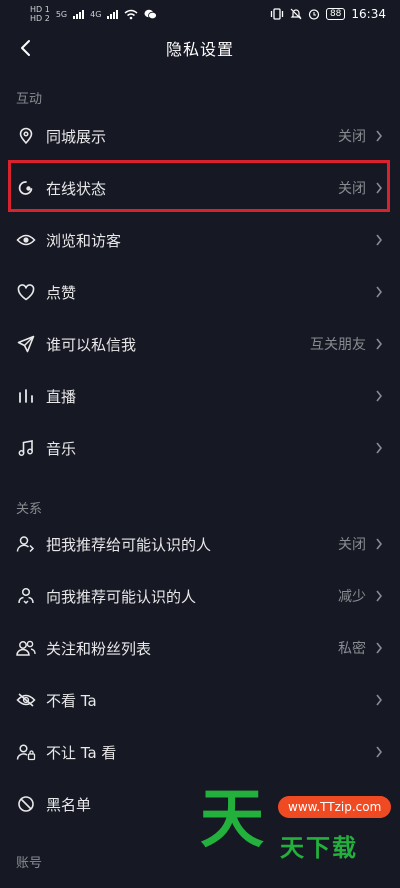  What do you see at coordinates (40, 18) in the screenshot?
I see `sim2-label: HD 2` at bounding box center [40, 18].